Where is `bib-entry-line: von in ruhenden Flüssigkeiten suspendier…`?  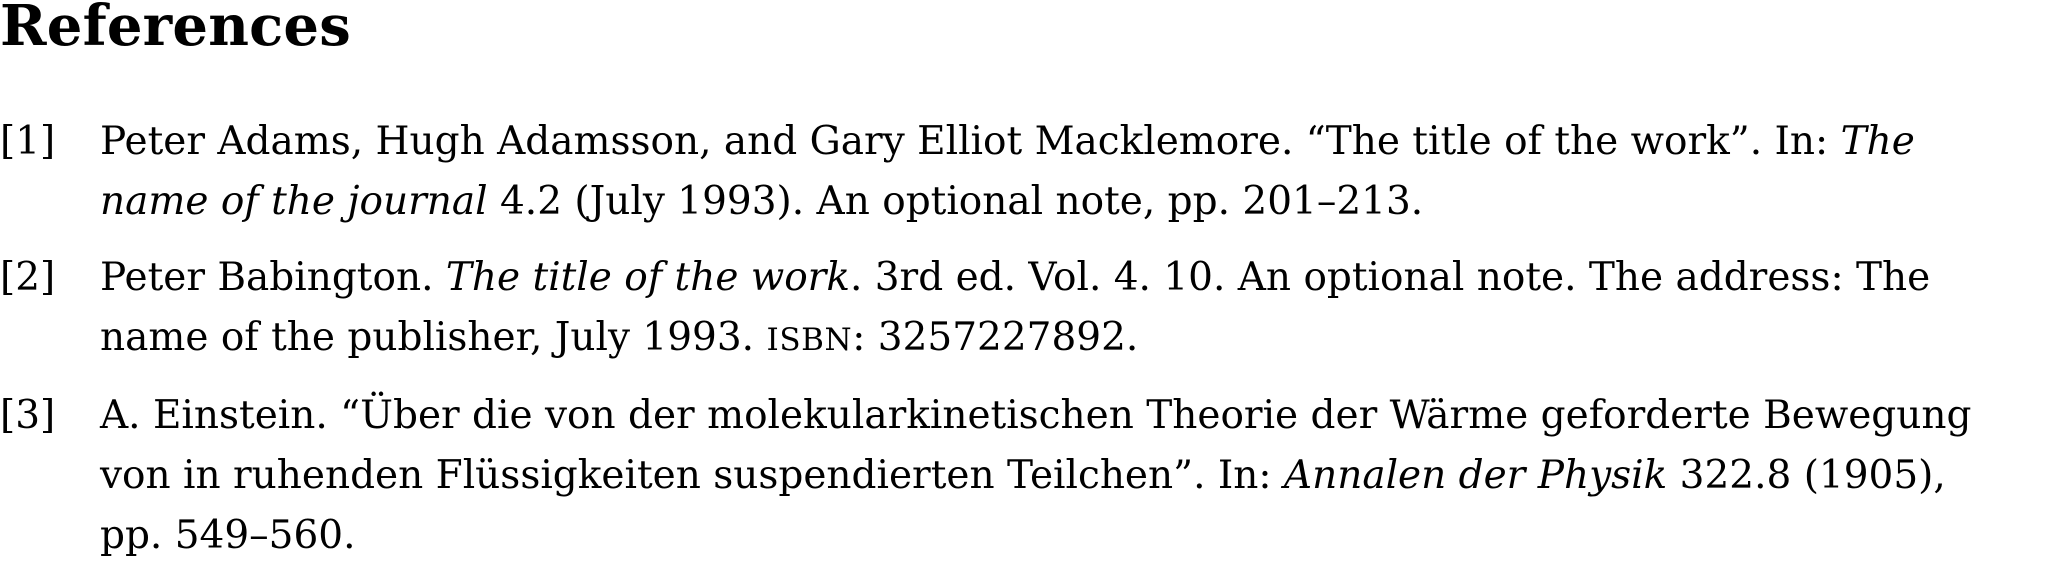 bib-entry-line: von in ruhenden Flüssigkeiten suspendier… is located at coordinates (1083, 476).